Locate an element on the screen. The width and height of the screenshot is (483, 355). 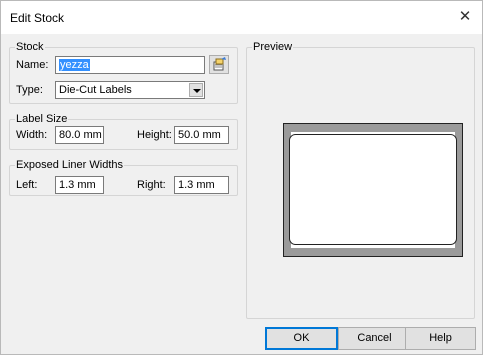
dialog-title: Edit Stock is located at coordinates (37, 18).